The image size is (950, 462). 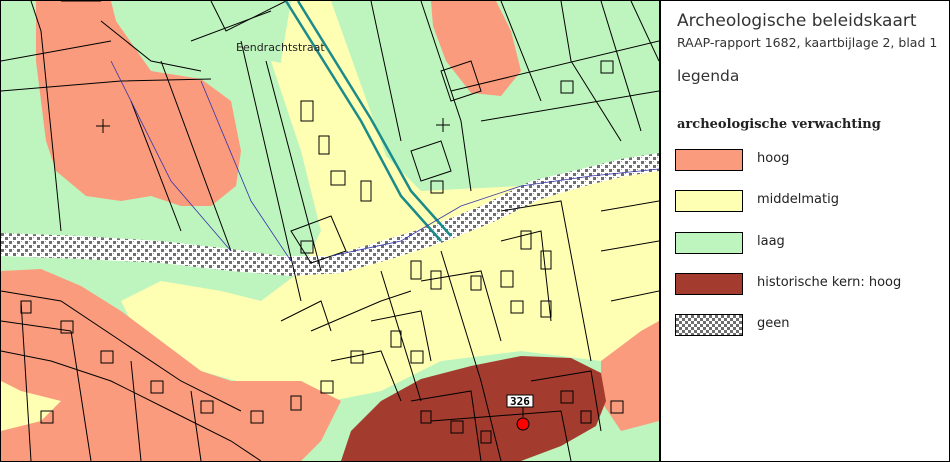 What do you see at coordinates (779, 124) in the screenshot?
I see `legend-section-title: archeologische verwachting` at bounding box center [779, 124].